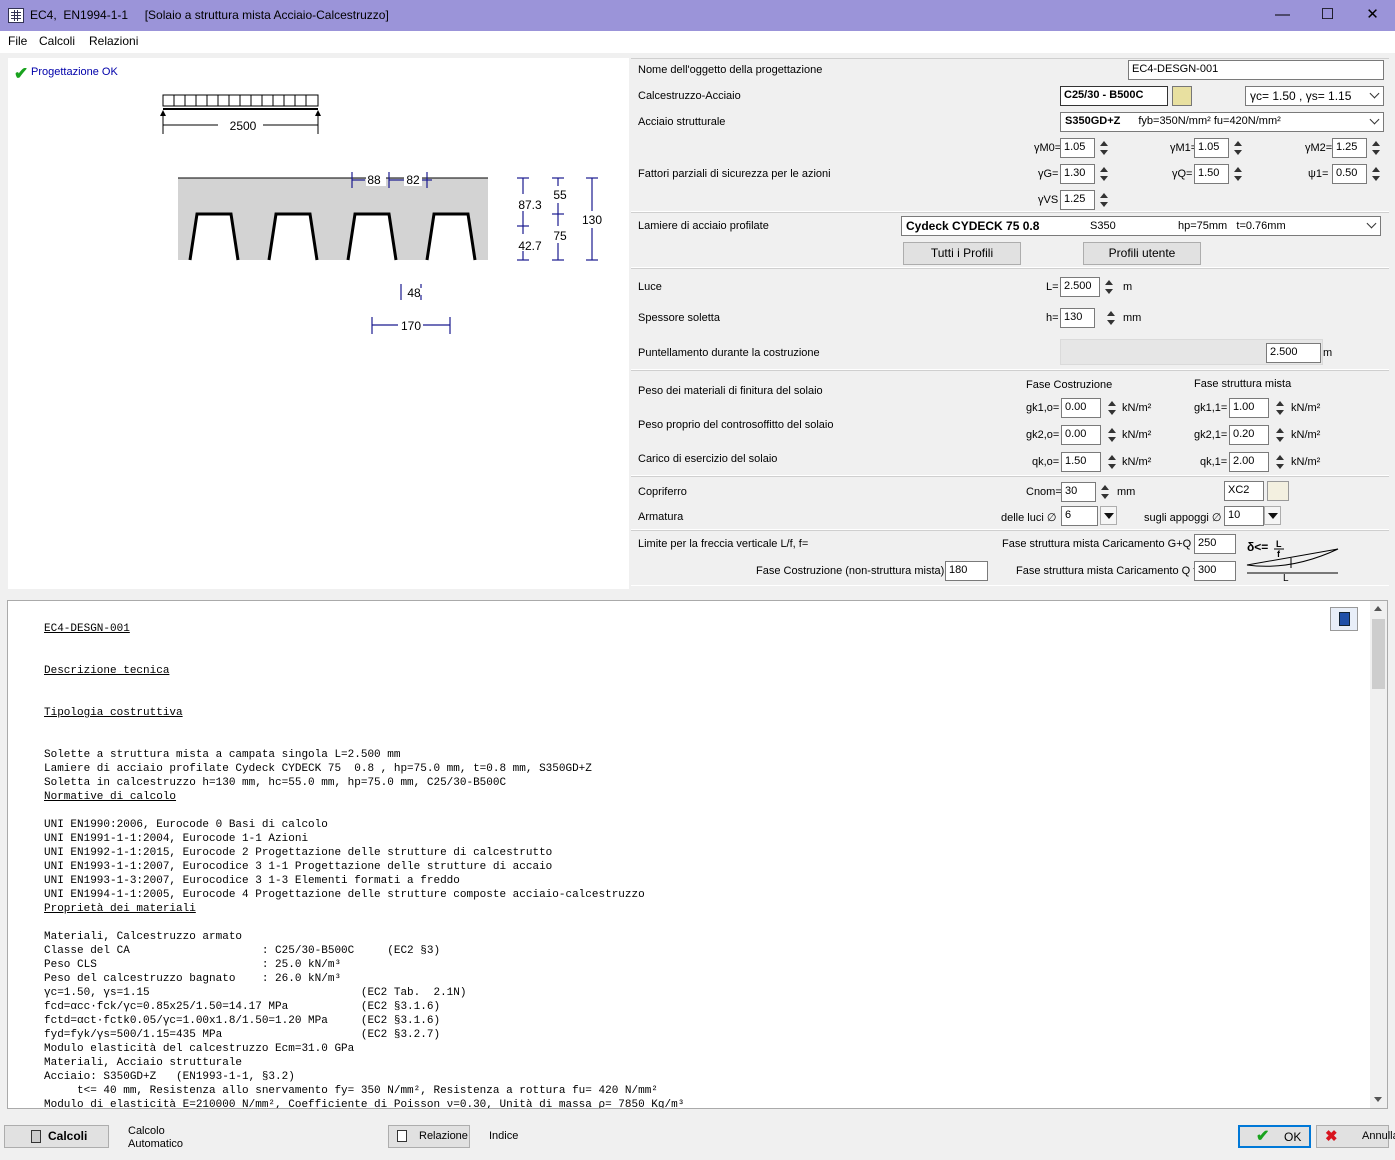 This screenshot has height=1160, width=1395. I want to click on gk11-unit: kN/m², so click(1306, 408).